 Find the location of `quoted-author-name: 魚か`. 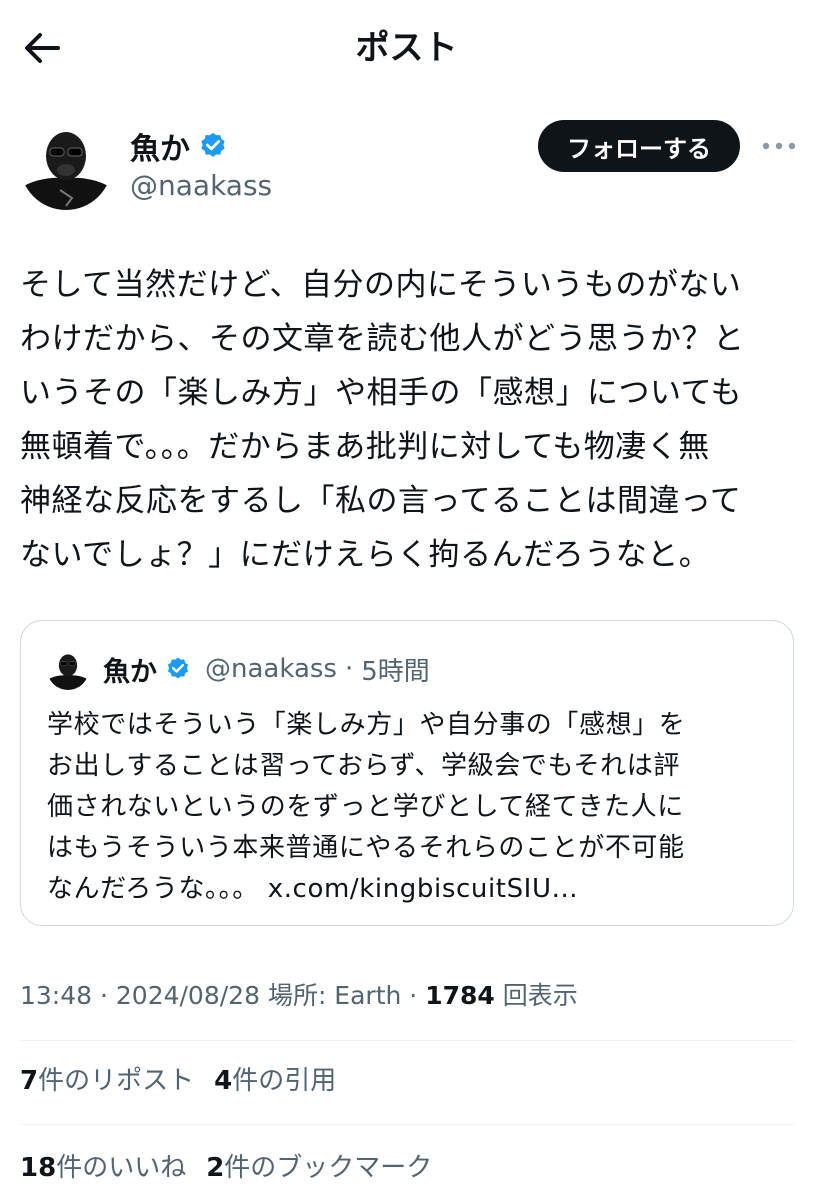

quoted-author-name: 魚か is located at coordinates (130, 672).